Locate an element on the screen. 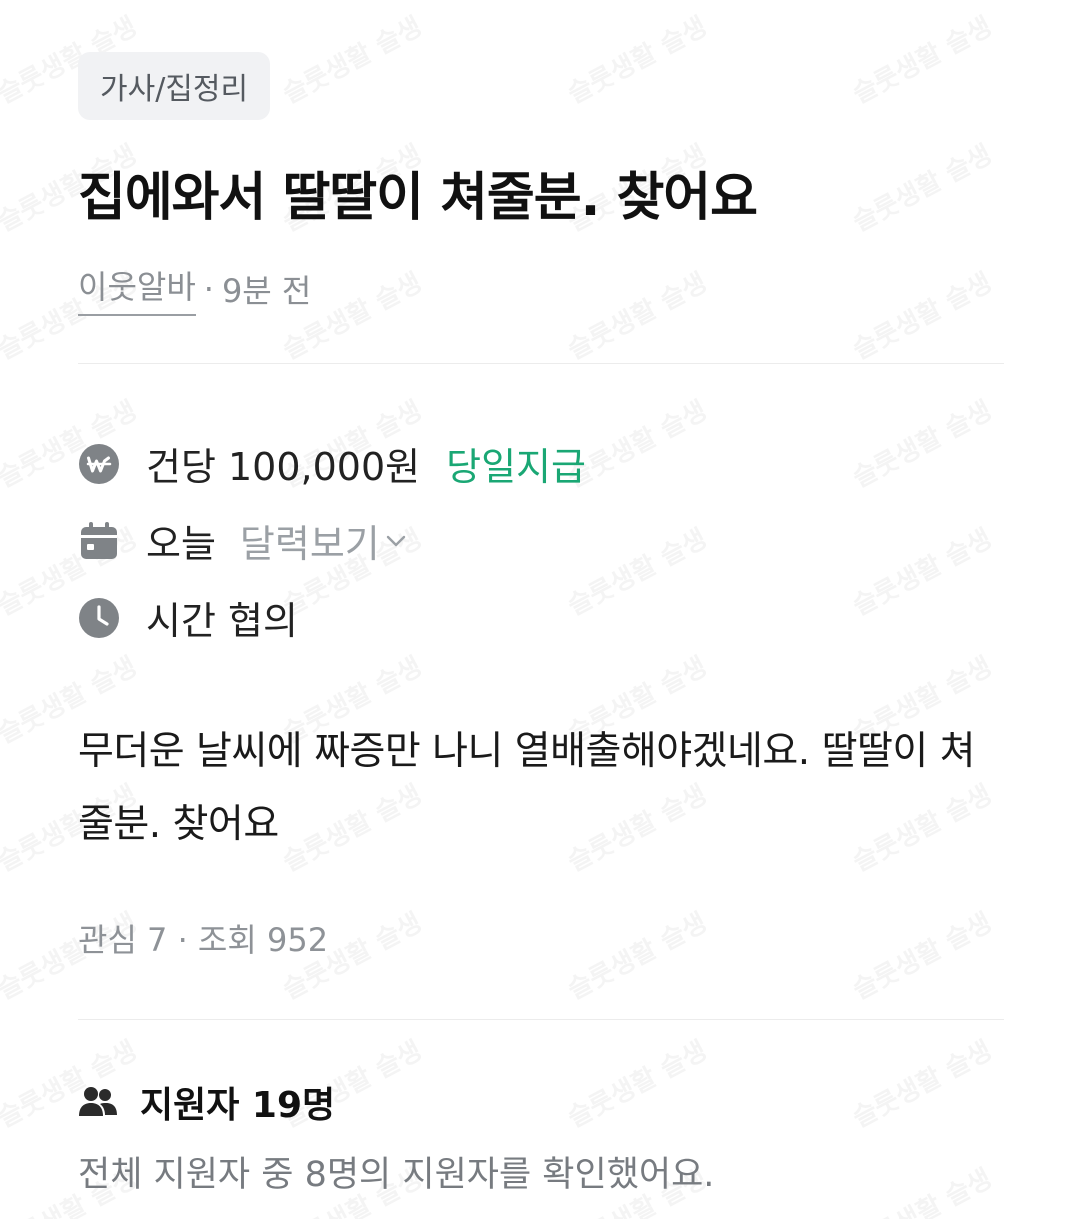 The height and width of the screenshot is (1219, 1080). date-row: 오늘 달력보기 is located at coordinates (243, 540).